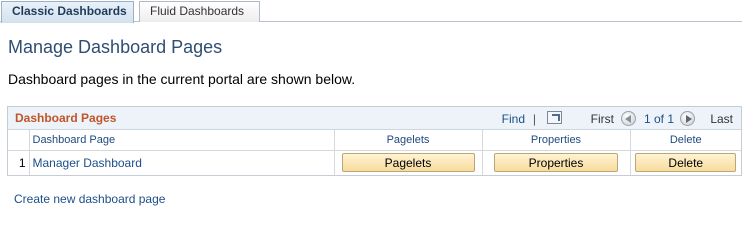 The width and height of the screenshot is (742, 240). What do you see at coordinates (19, 162) in the screenshot?
I see `row-number: 1` at bounding box center [19, 162].